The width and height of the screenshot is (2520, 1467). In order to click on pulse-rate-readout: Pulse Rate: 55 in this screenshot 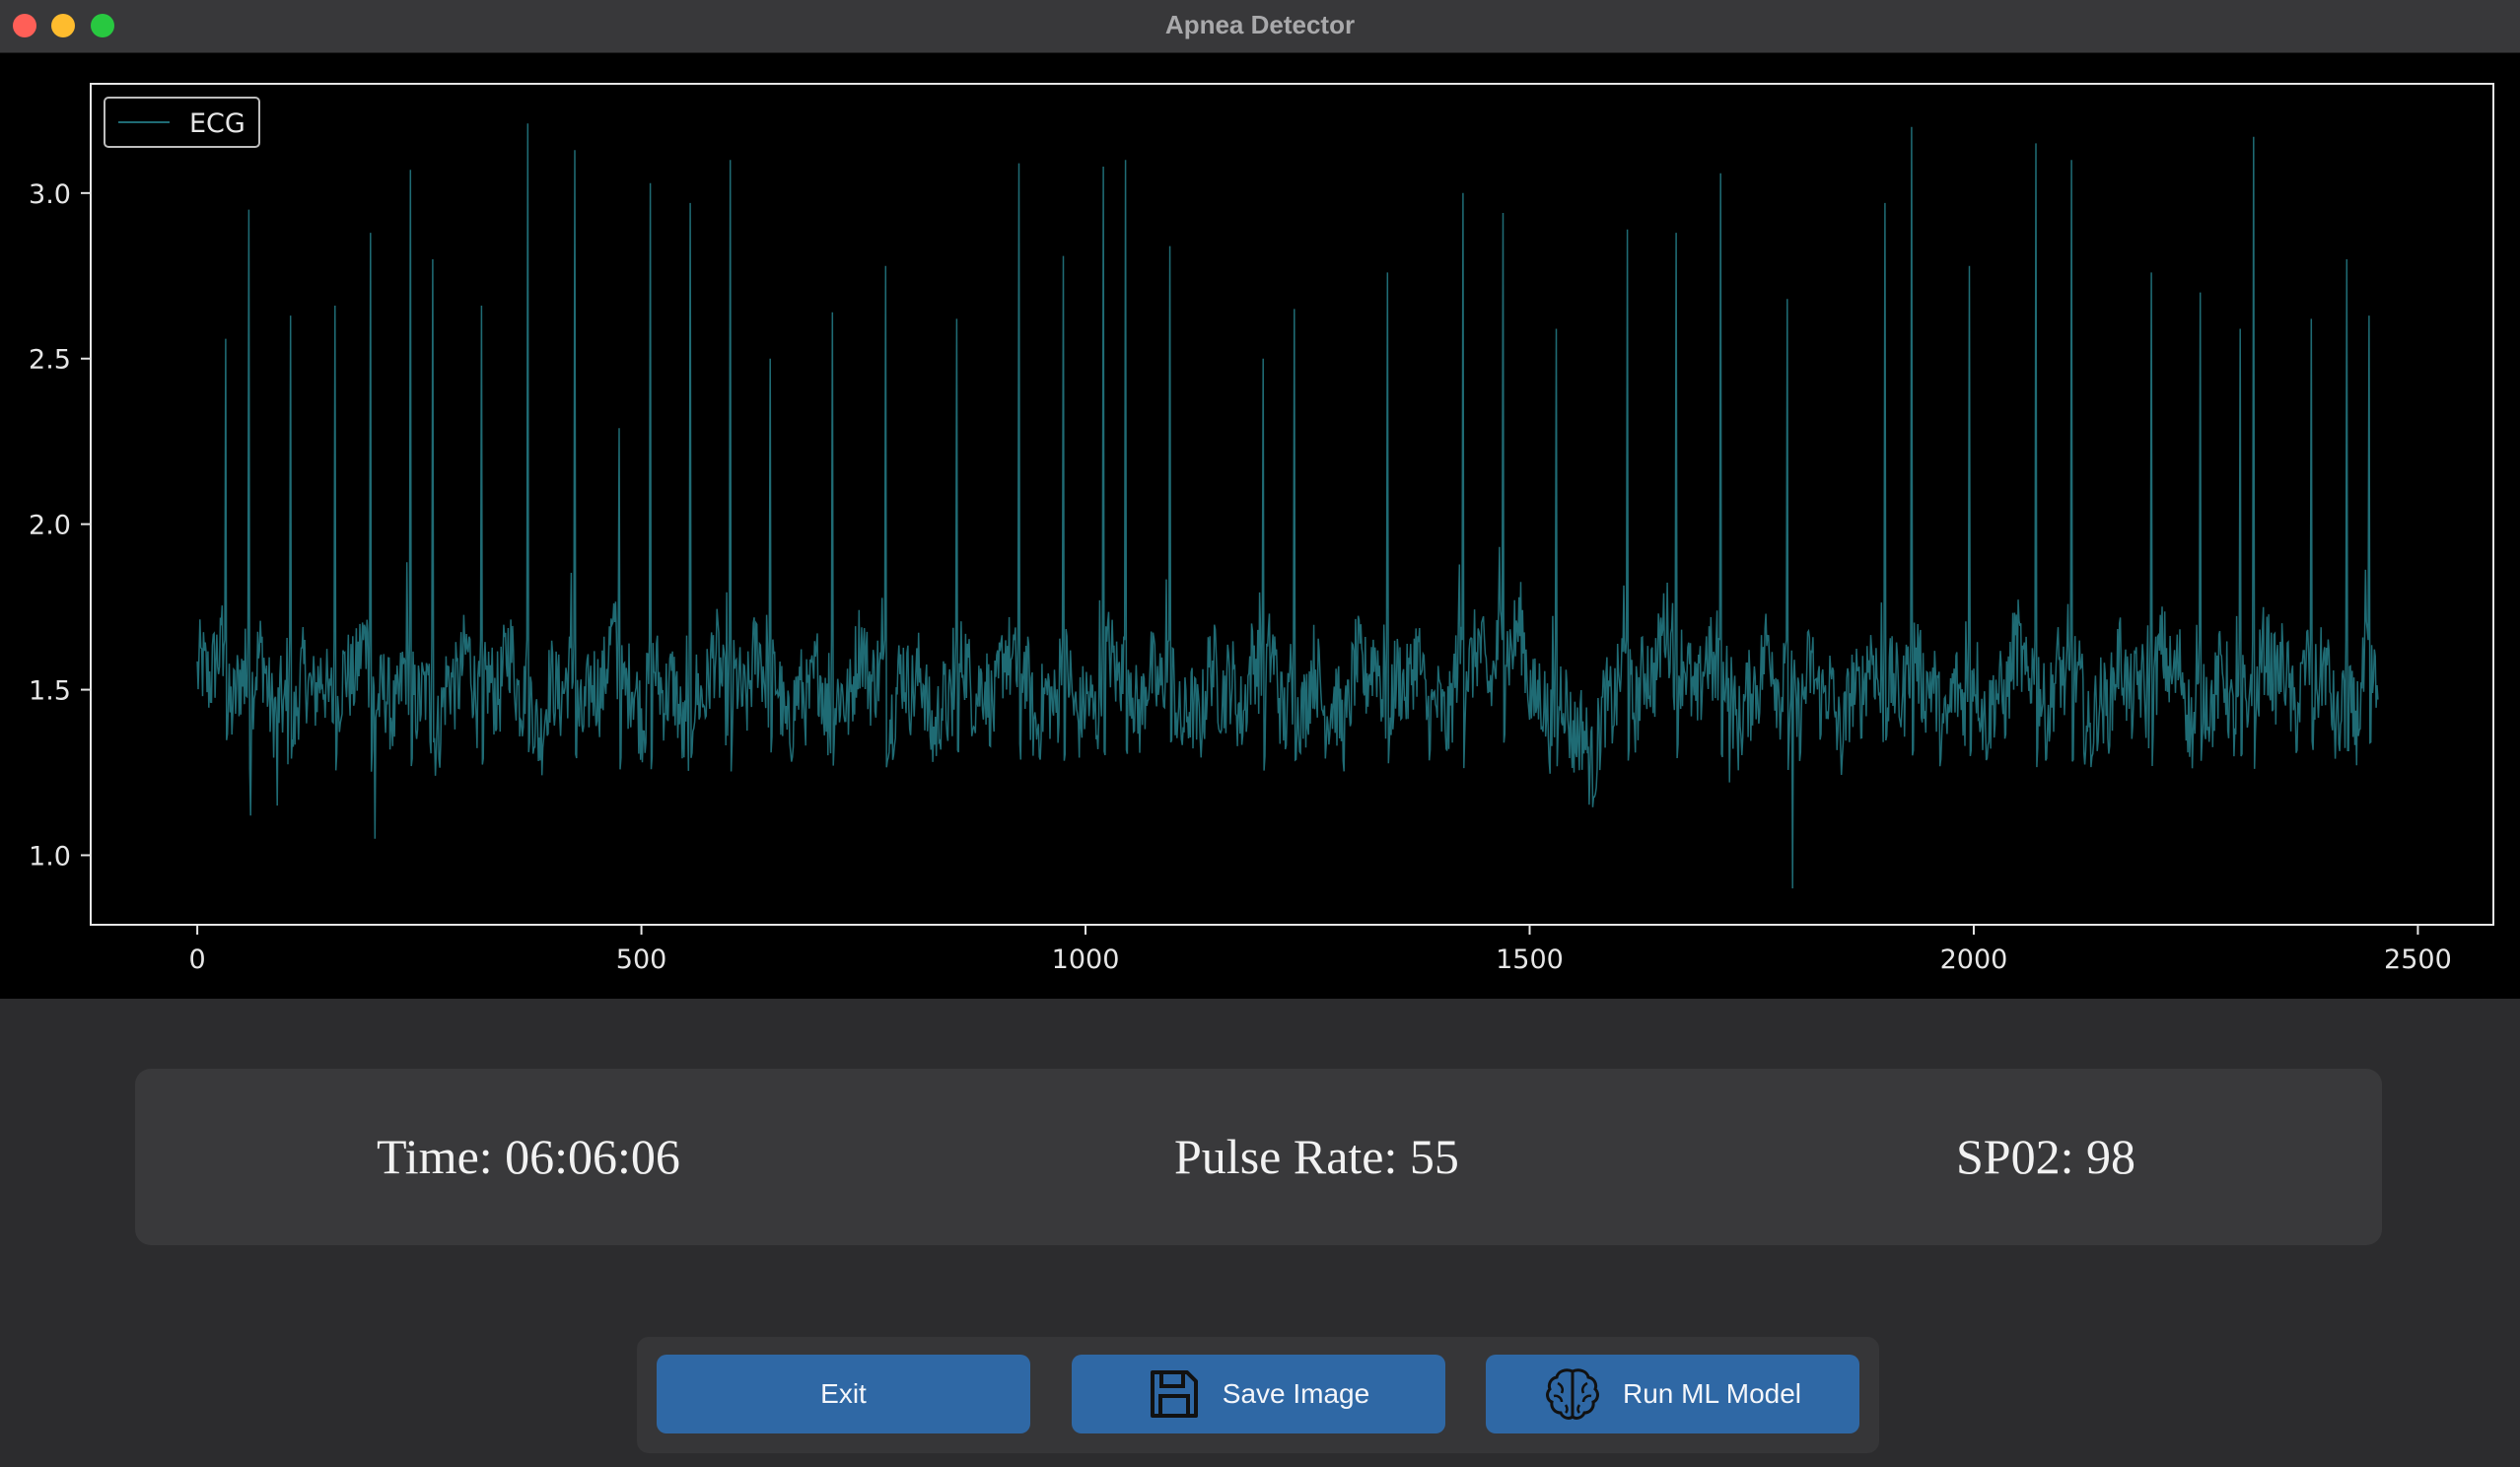, I will do `click(1316, 1156)`.